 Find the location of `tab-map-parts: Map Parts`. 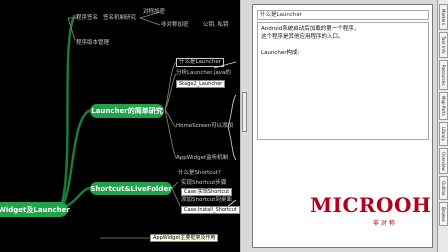

tab-map-parts: Map Parts is located at coordinates (443, 106).